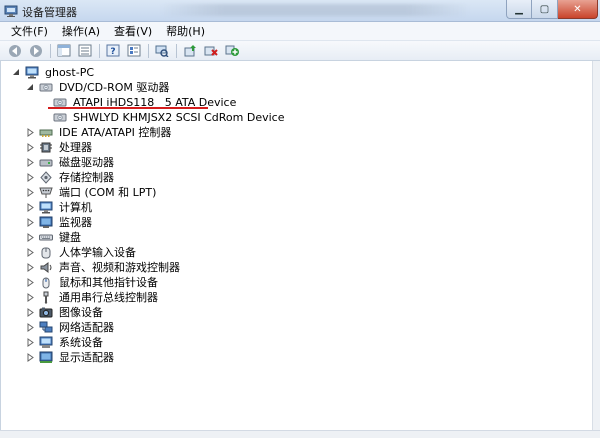 The image size is (600, 438). I want to click on tree-category-dvd: DVD/CD-ROM 驱动器, so click(98, 87).